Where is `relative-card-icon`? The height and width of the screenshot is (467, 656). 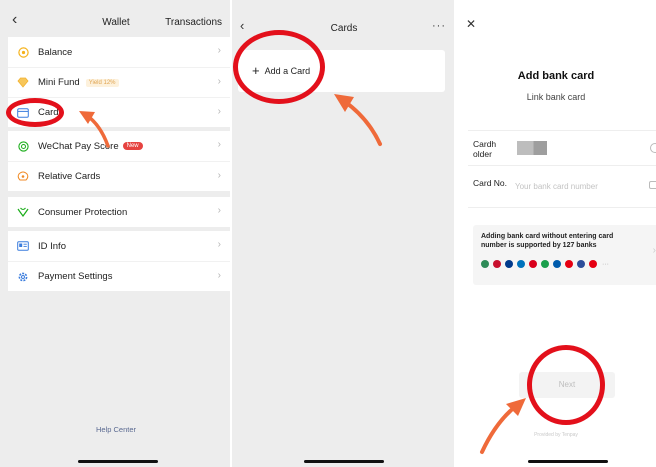
relative-card-icon is located at coordinates (23, 177).